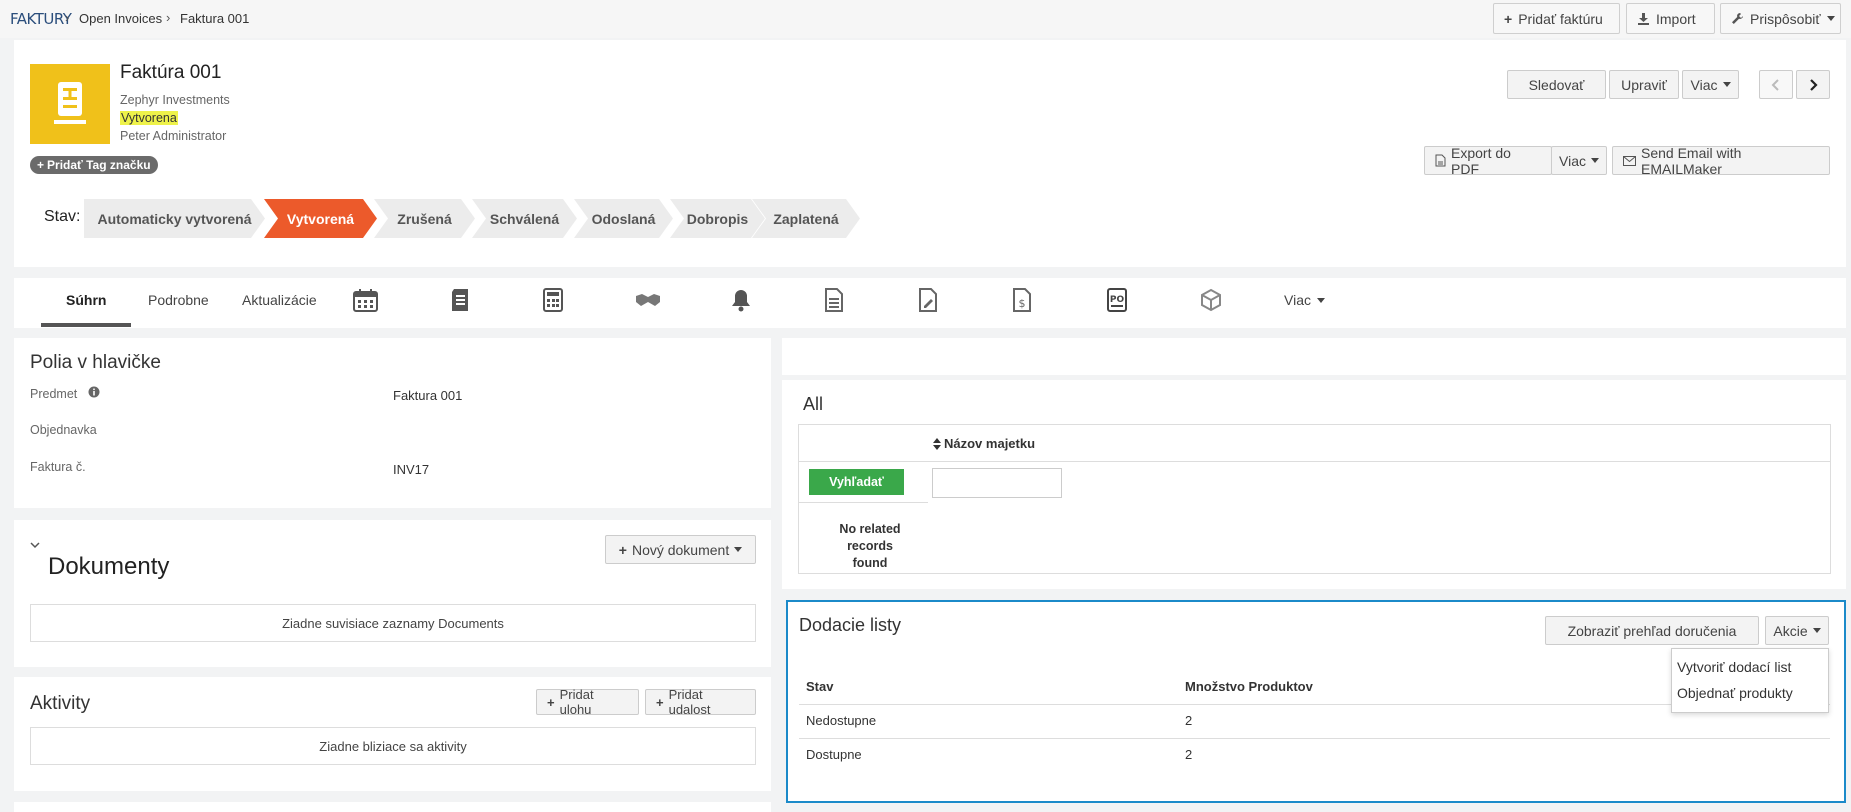 The width and height of the screenshot is (1851, 812). I want to click on import-button: Import, so click(1670, 18).